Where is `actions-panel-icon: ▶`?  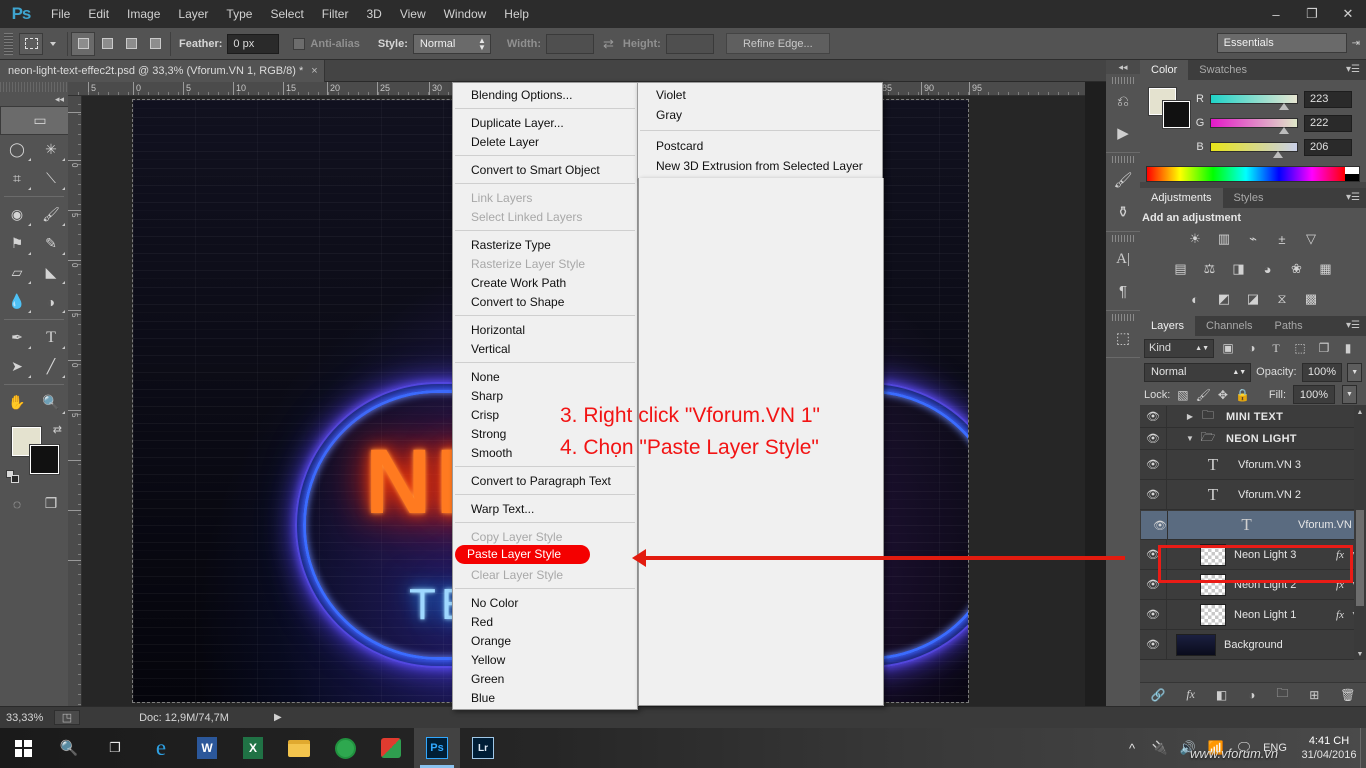
actions-panel-icon: ▶ is located at coordinates (1123, 133).